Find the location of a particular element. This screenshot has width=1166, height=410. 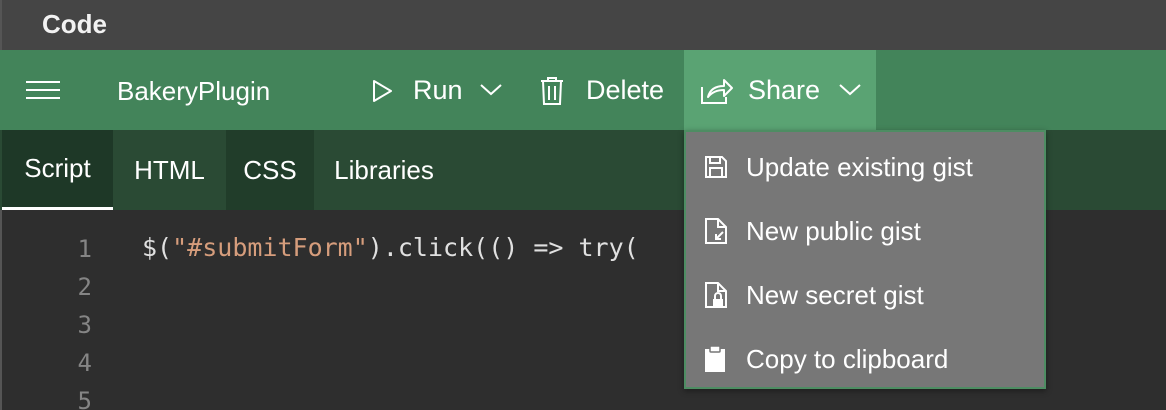

line-number: 3 is located at coordinates (84, 325).